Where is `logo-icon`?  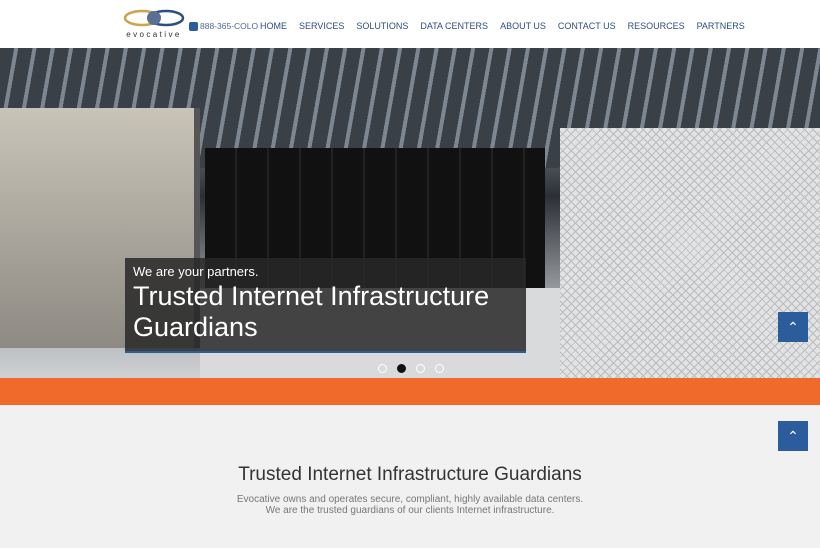 logo-icon is located at coordinates (154, 18).